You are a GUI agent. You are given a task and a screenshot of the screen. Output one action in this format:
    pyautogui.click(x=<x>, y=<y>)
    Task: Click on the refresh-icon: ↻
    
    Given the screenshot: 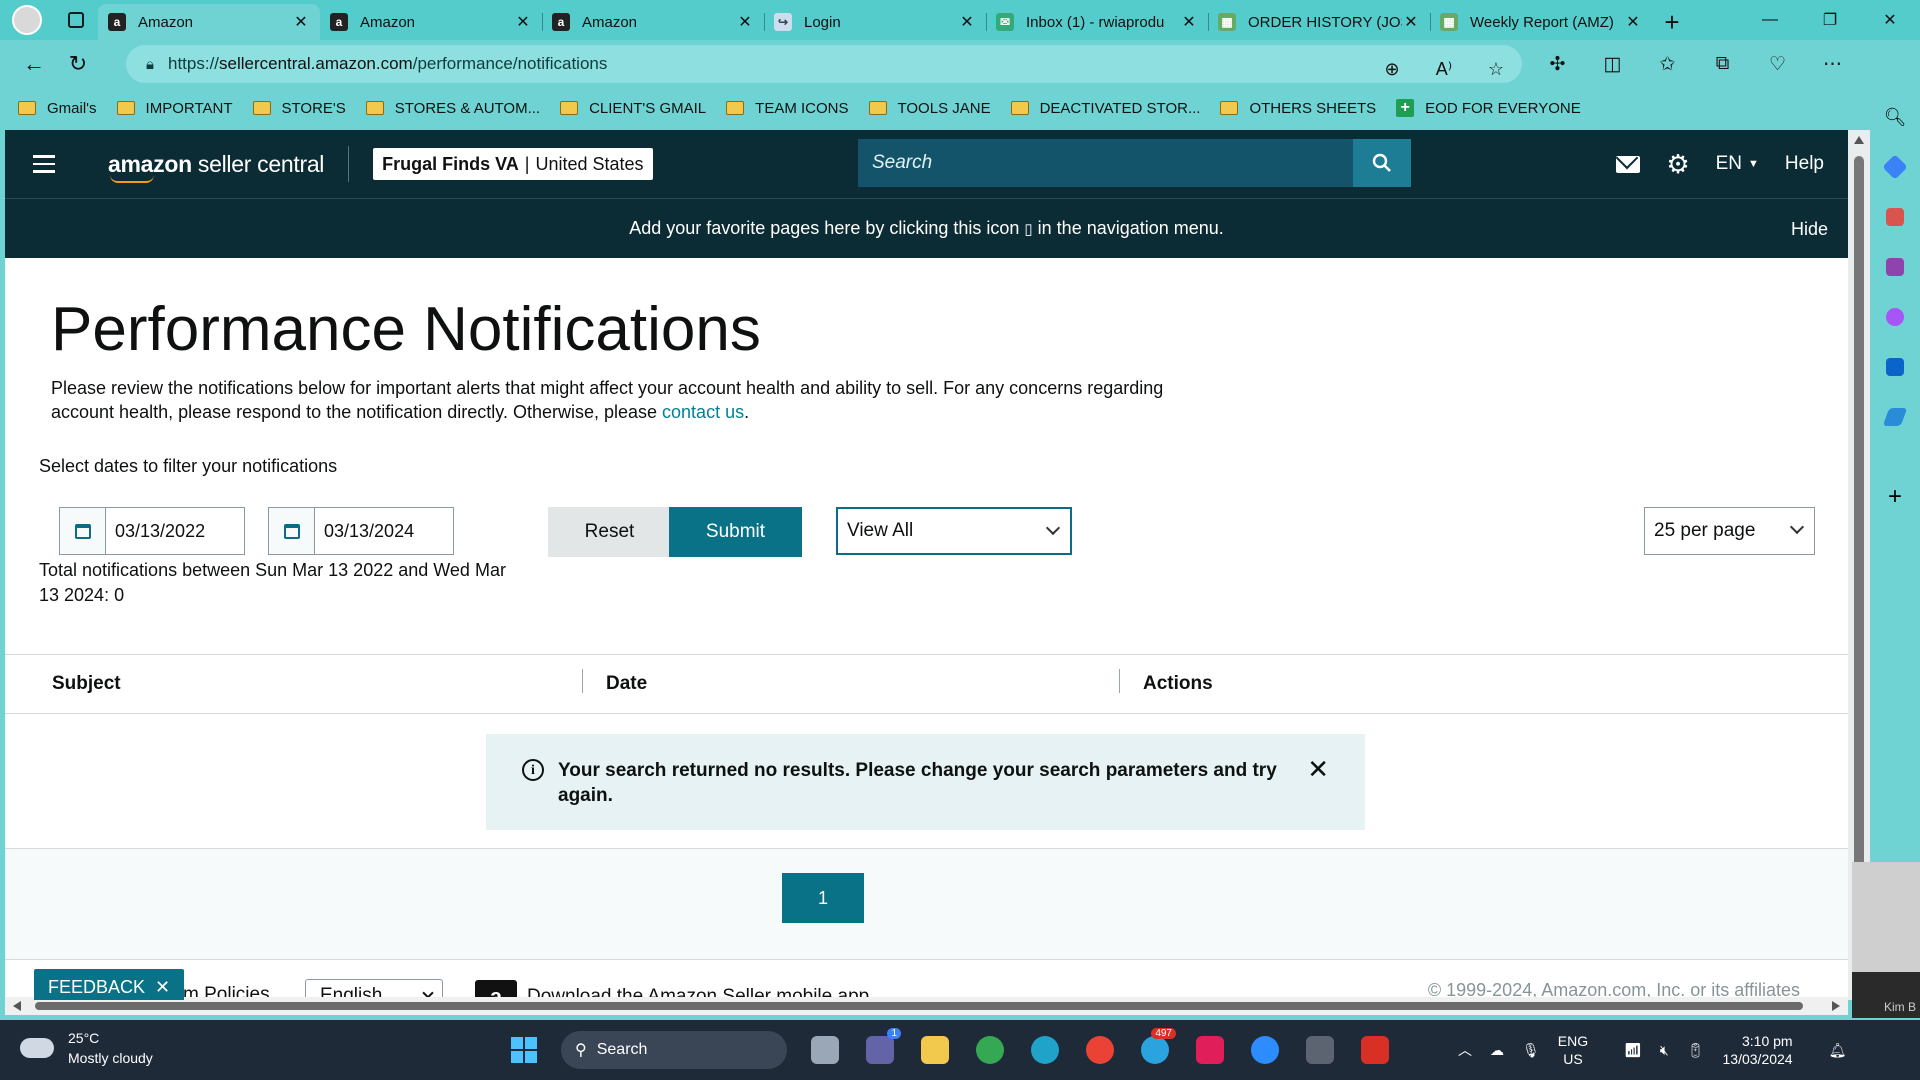 What is the action you would take?
    pyautogui.click(x=78, y=64)
    